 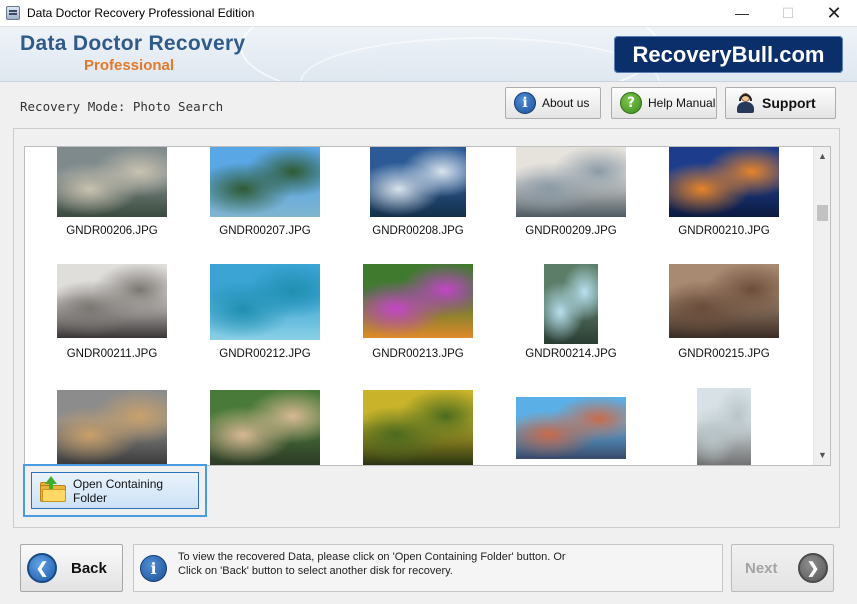 What do you see at coordinates (571, 304) in the screenshot?
I see `waterfall-photo` at bounding box center [571, 304].